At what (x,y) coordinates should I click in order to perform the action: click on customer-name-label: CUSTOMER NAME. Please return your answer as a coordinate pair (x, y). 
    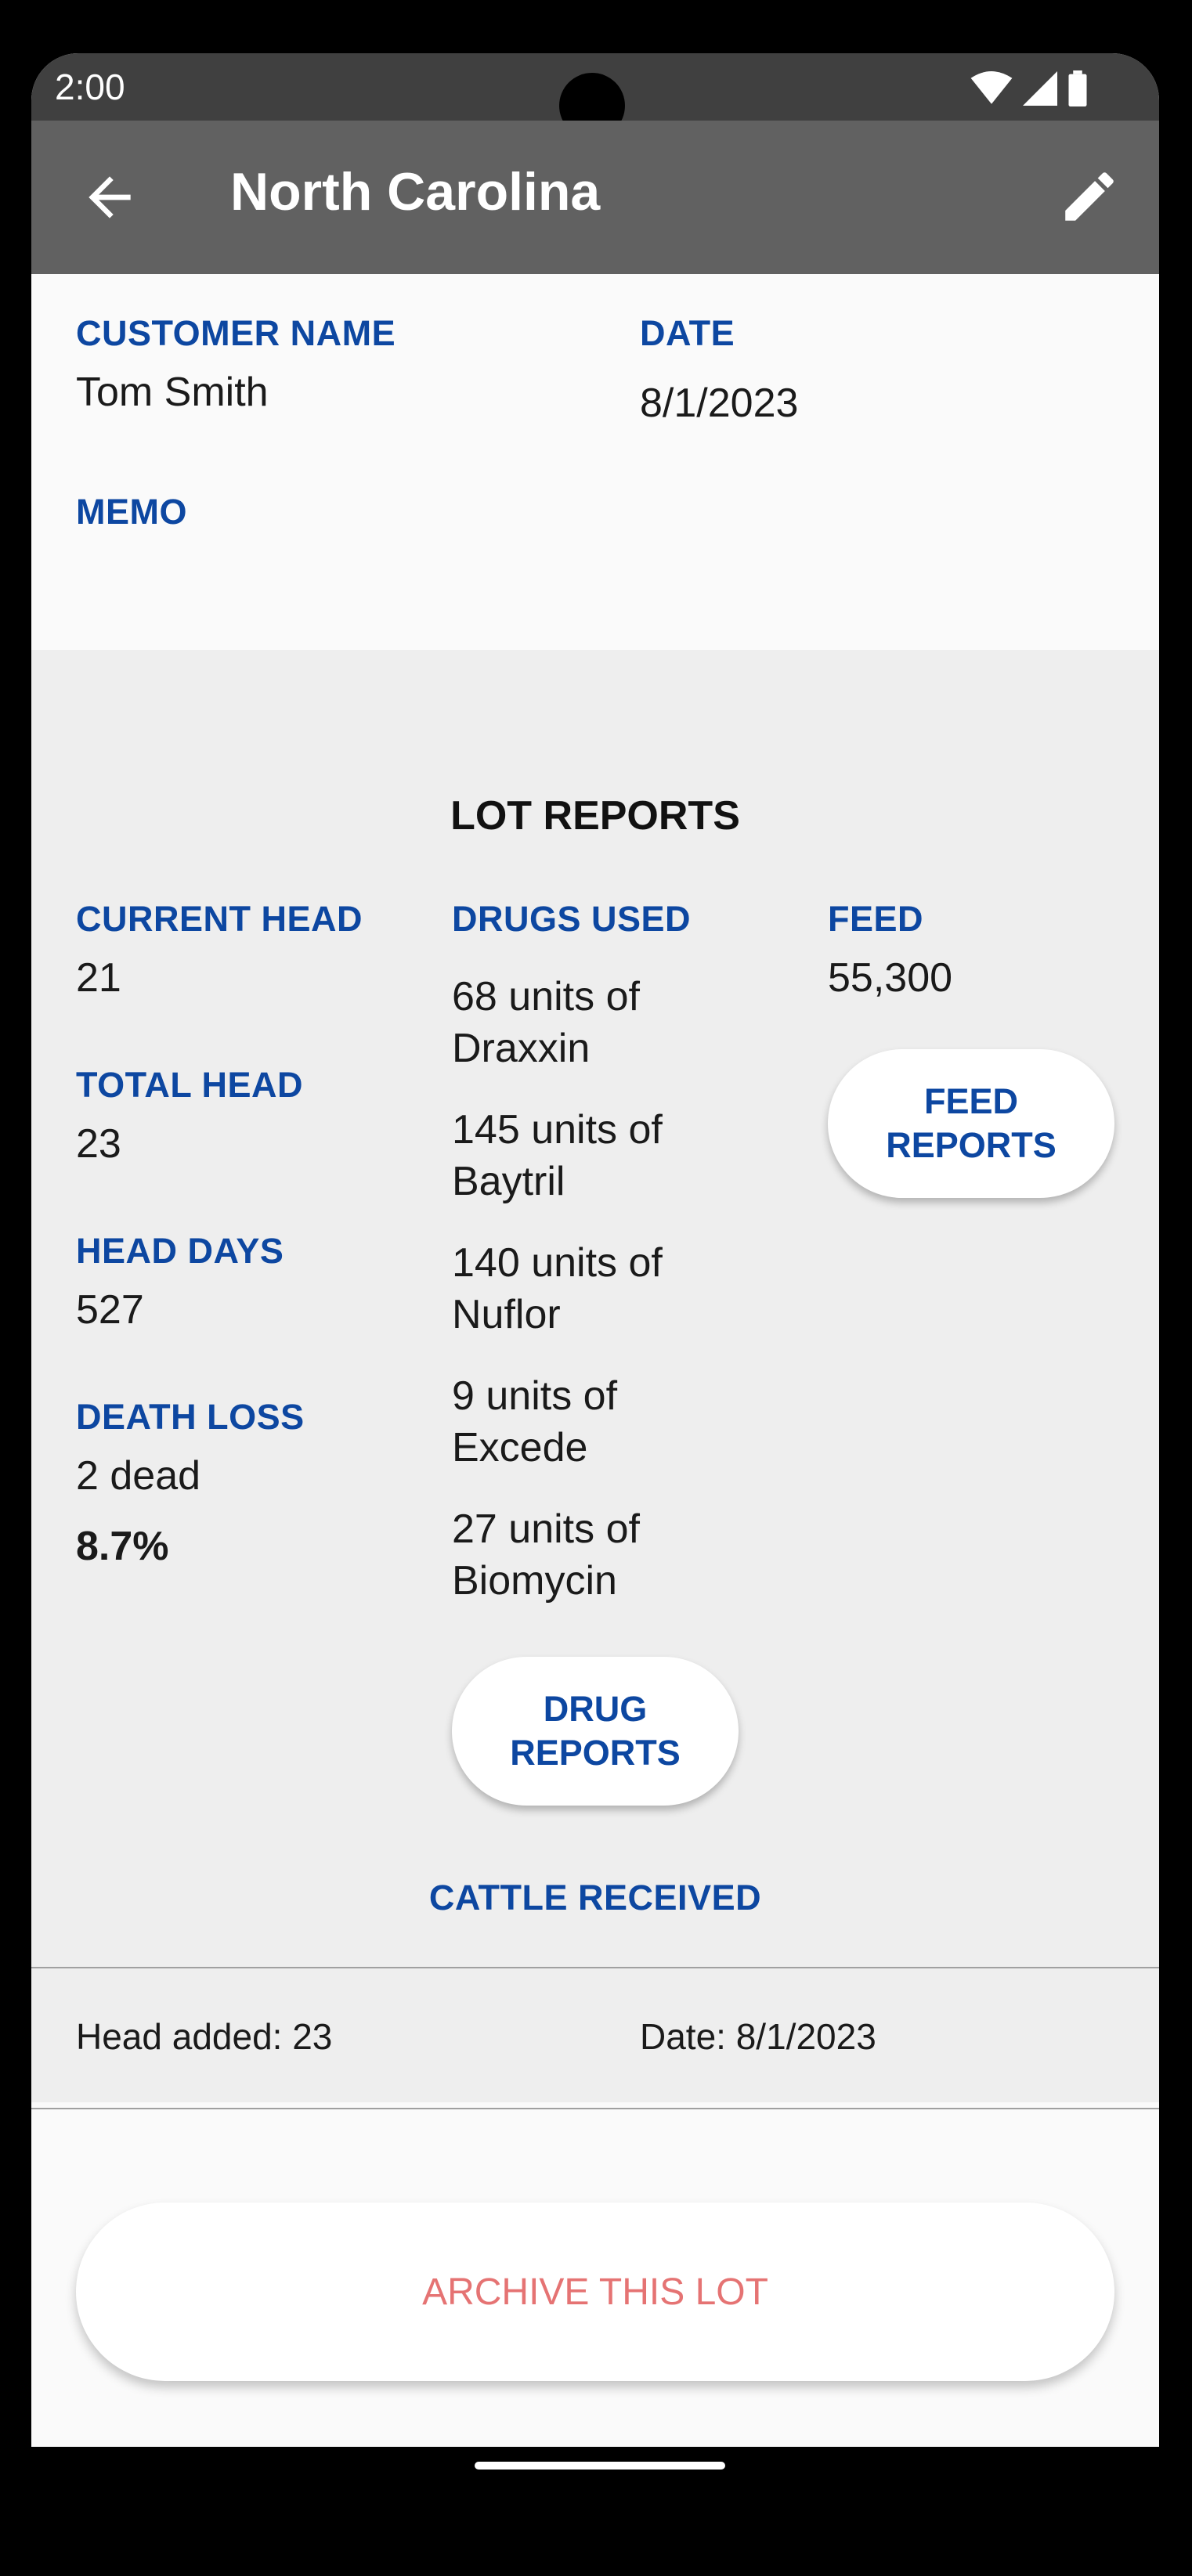
    Looking at the image, I should click on (236, 333).